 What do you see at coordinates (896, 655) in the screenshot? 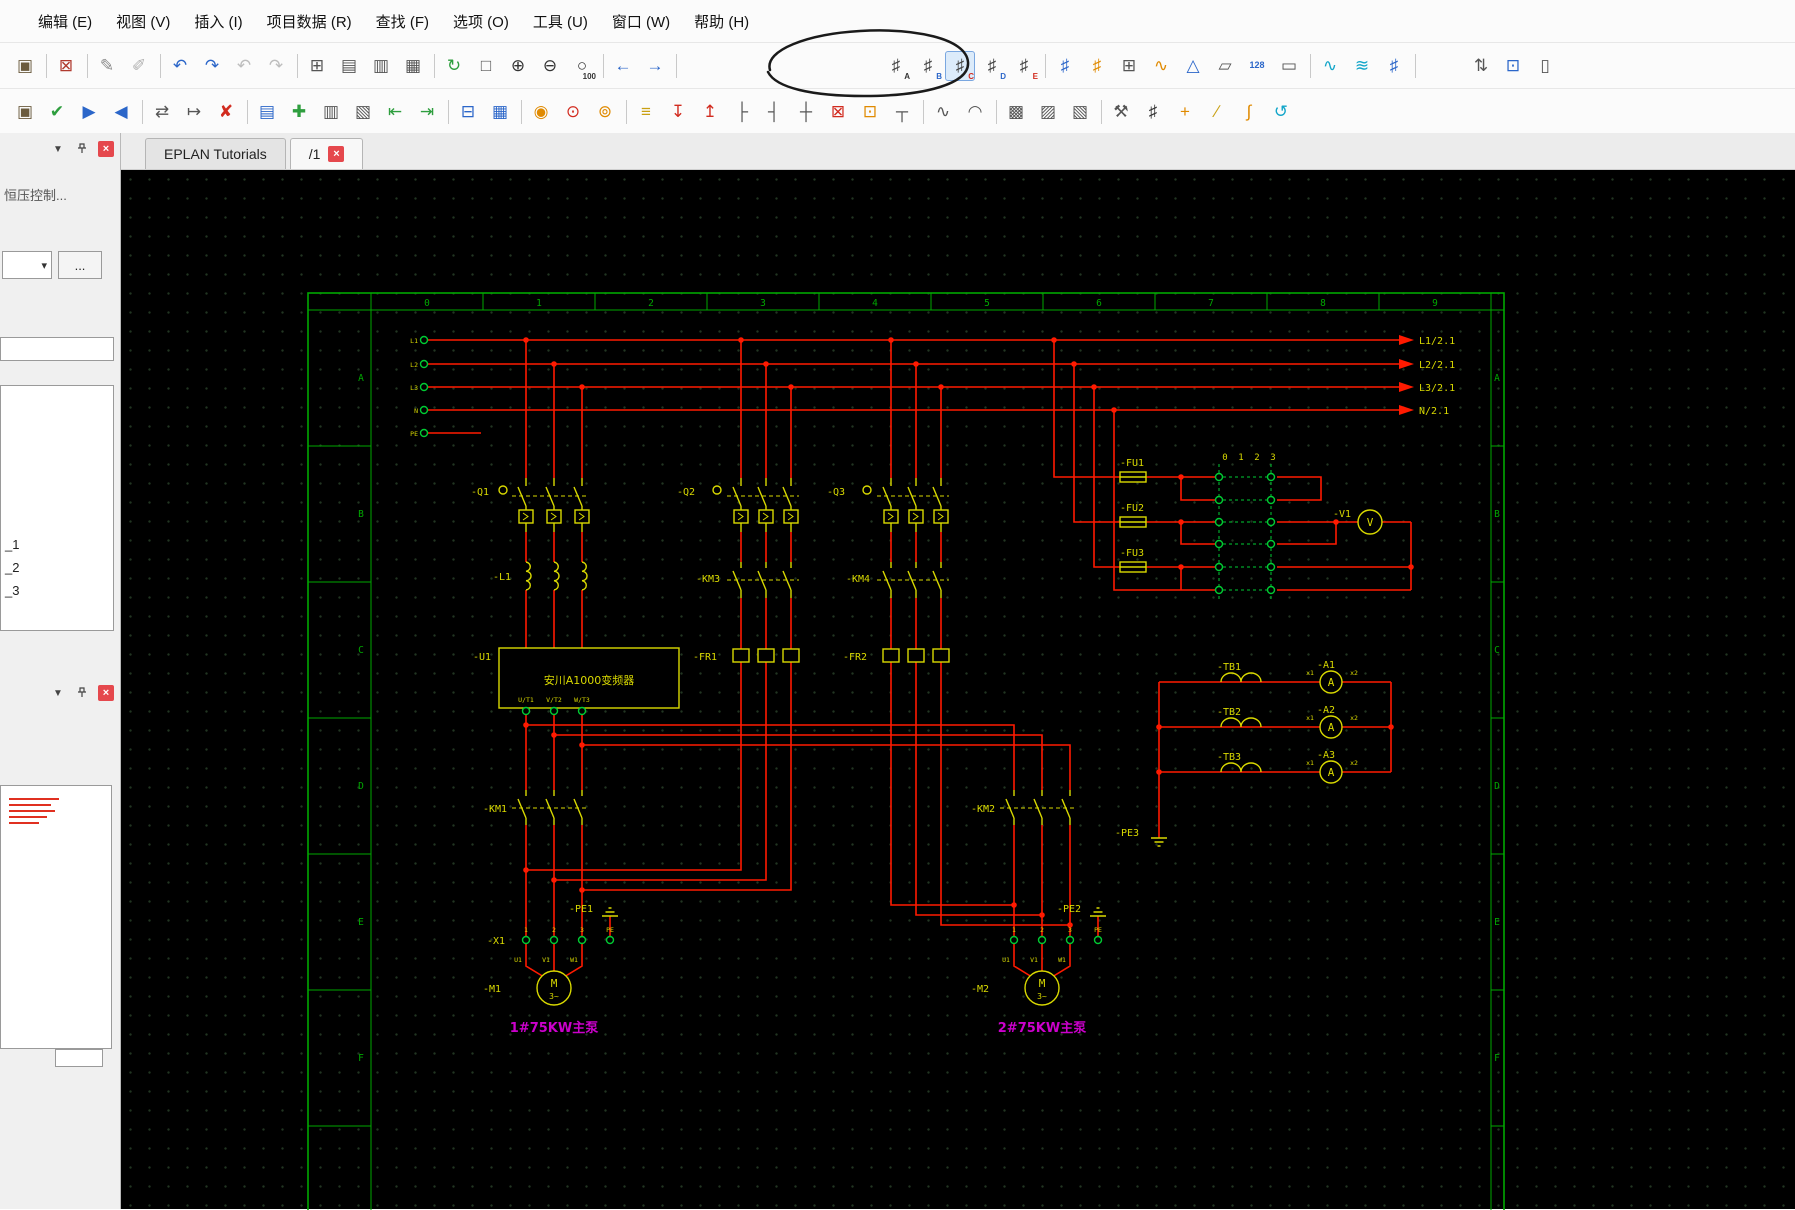
I see `component-fr2: -FR2` at bounding box center [896, 655].